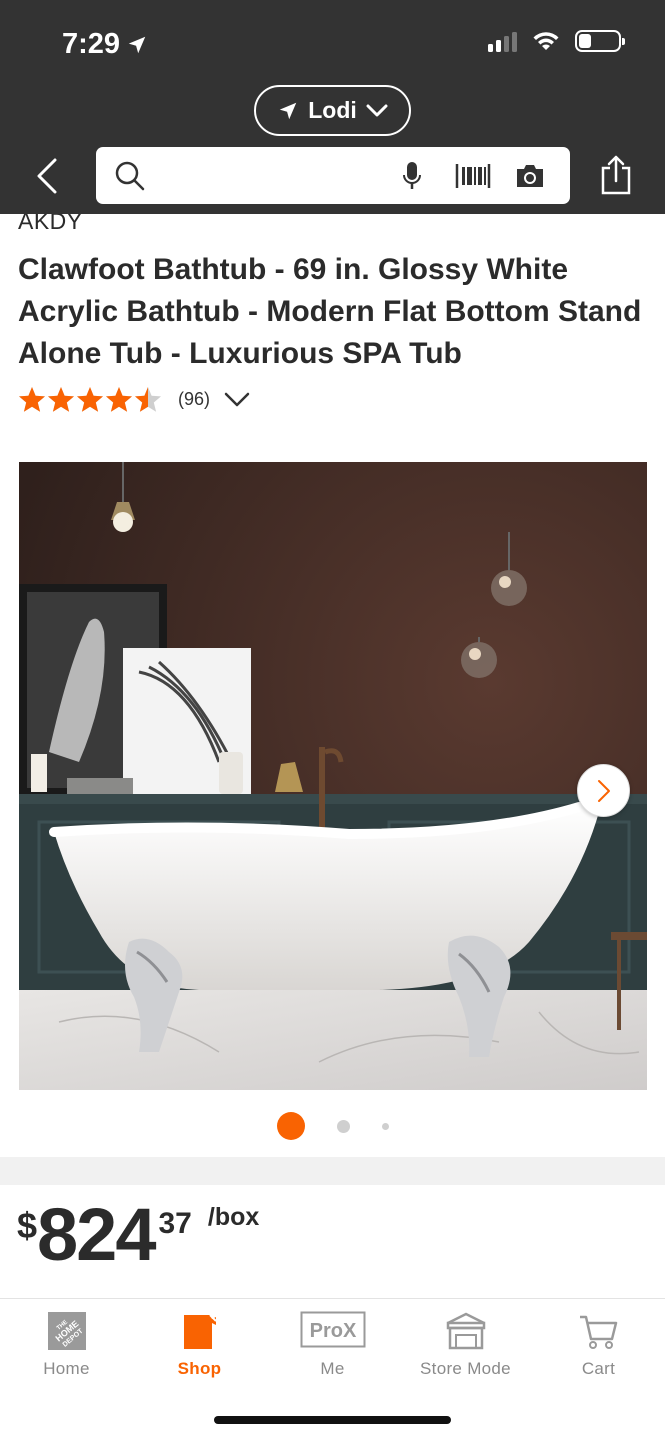 The image size is (665, 1440). I want to click on price-currency: $, so click(27, 1225).